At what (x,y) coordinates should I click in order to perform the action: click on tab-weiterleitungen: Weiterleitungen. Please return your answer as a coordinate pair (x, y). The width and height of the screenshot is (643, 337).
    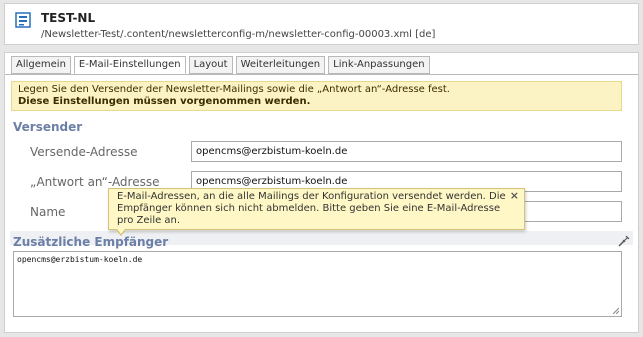
    Looking at the image, I should click on (280, 65).